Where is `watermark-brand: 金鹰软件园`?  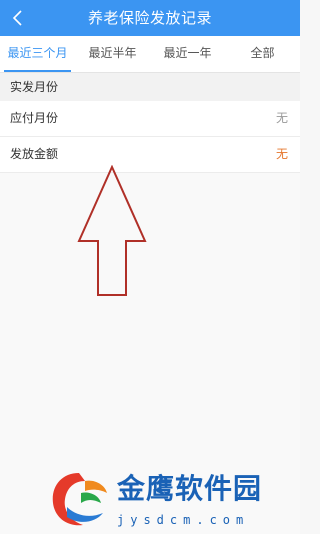
watermark-brand: 金鹰软件园 is located at coordinates (190, 488).